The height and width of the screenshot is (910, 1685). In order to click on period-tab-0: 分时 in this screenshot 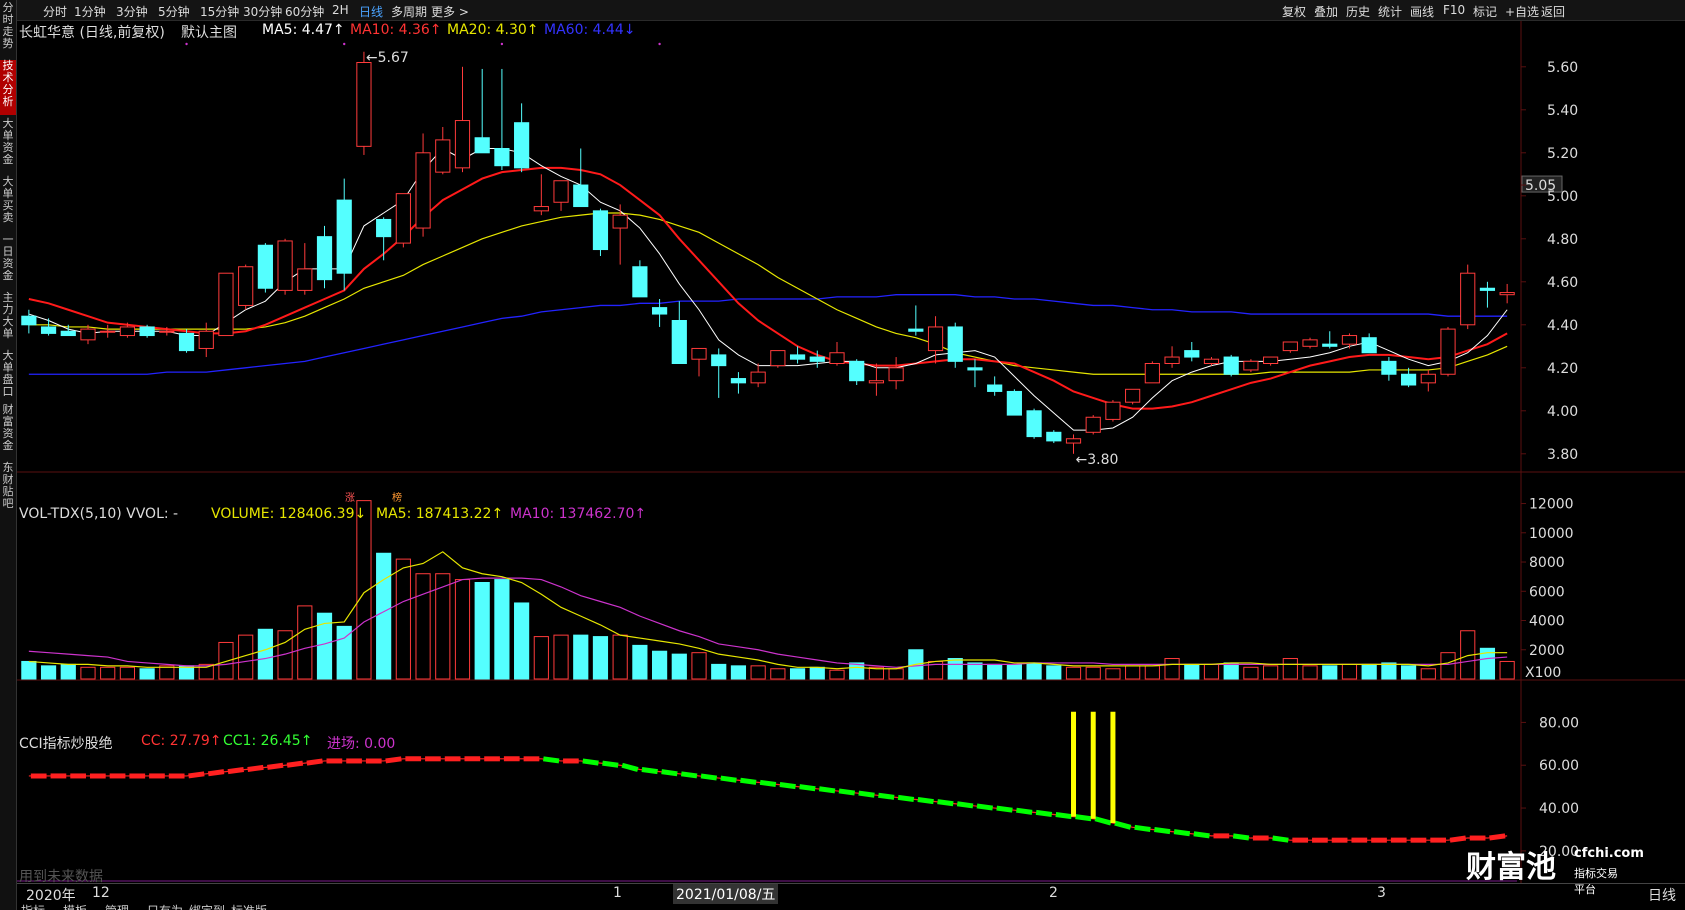, I will do `click(55, 11)`.